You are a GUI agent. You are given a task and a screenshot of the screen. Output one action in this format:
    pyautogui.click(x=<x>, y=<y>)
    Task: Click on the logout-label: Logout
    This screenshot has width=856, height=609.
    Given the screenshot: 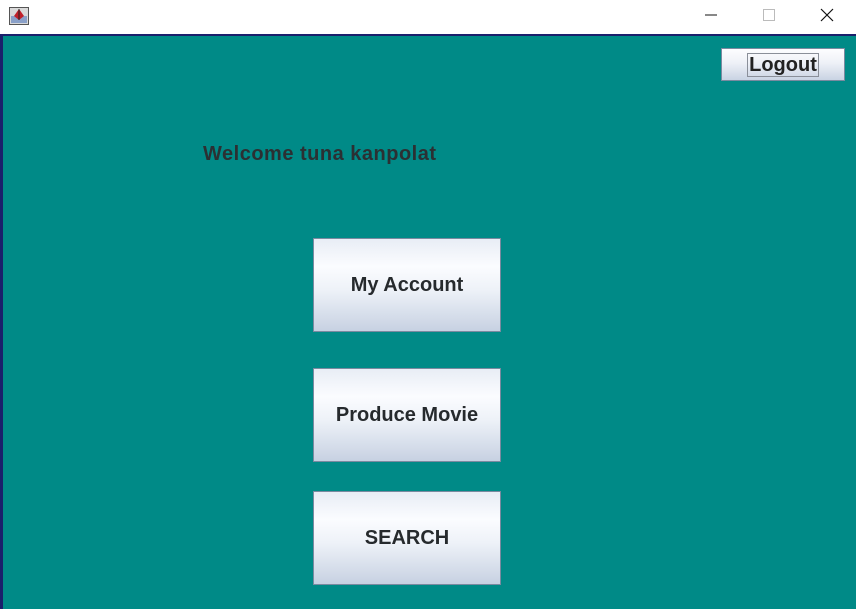 What is the action you would take?
    pyautogui.click(x=783, y=64)
    